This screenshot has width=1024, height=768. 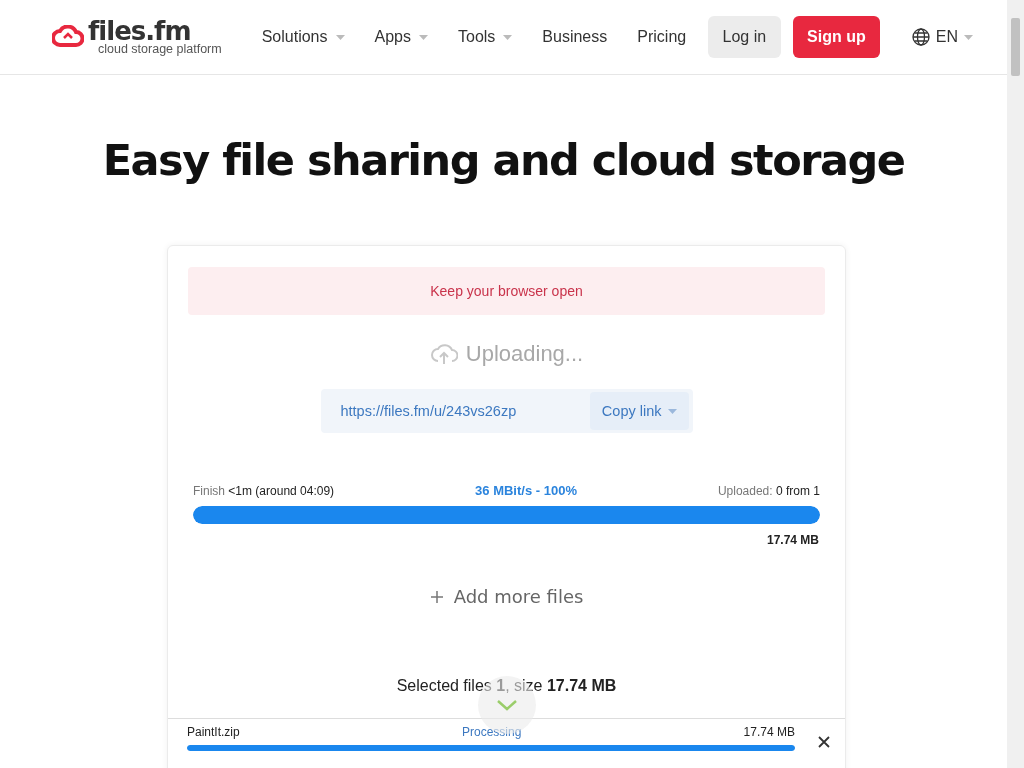 What do you see at coordinates (506, 596) in the screenshot?
I see `add-more-files-button: Add more files` at bounding box center [506, 596].